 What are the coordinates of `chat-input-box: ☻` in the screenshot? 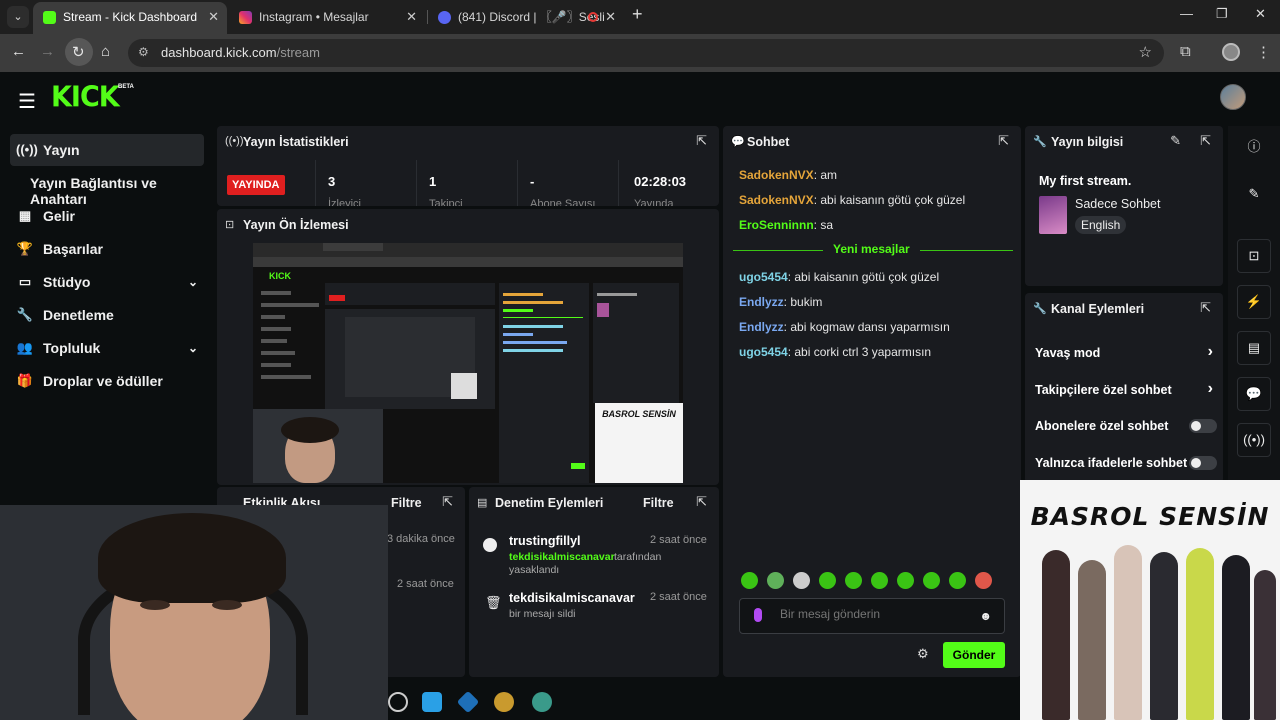 It's located at (872, 616).